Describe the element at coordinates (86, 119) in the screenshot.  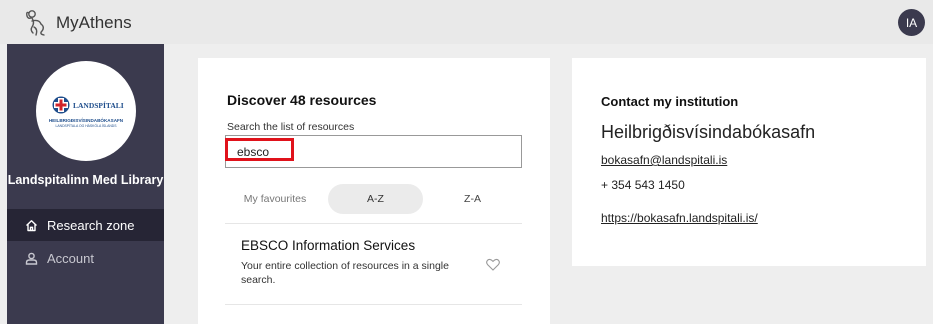
I see `logo-line1-text: HEILBRIGÐISVÍSINDABÓKASAFN` at that location.